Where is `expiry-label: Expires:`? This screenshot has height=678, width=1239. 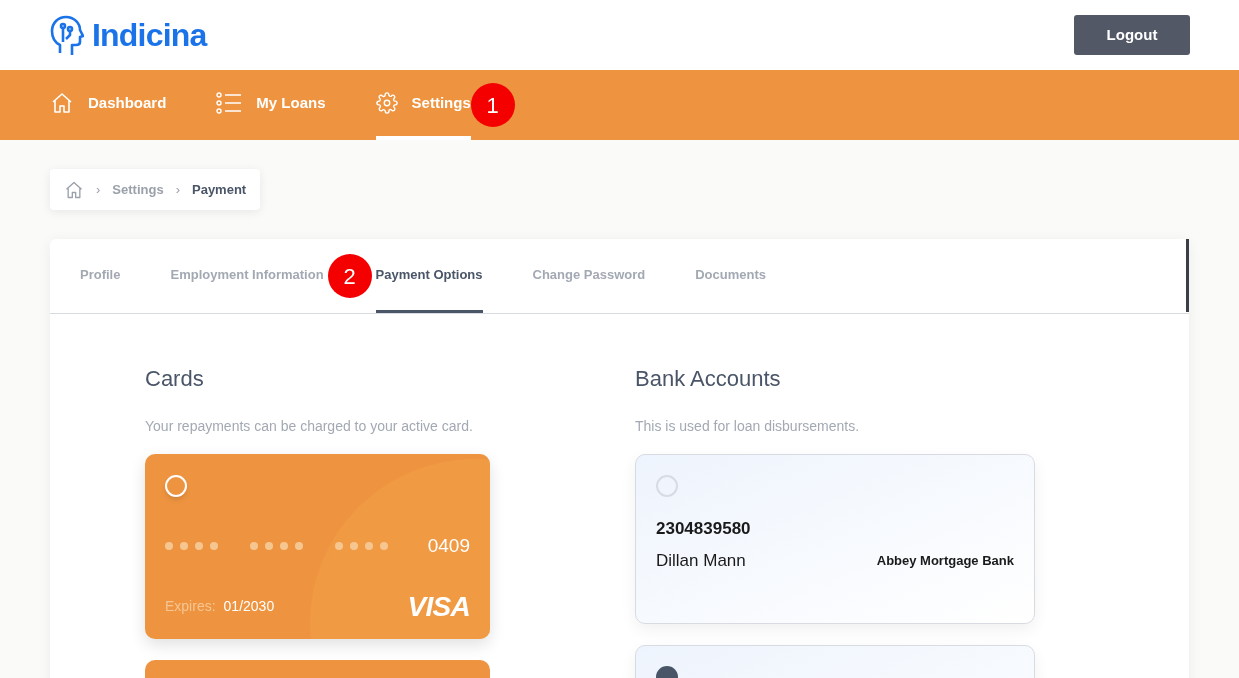
expiry-label: Expires: is located at coordinates (190, 606).